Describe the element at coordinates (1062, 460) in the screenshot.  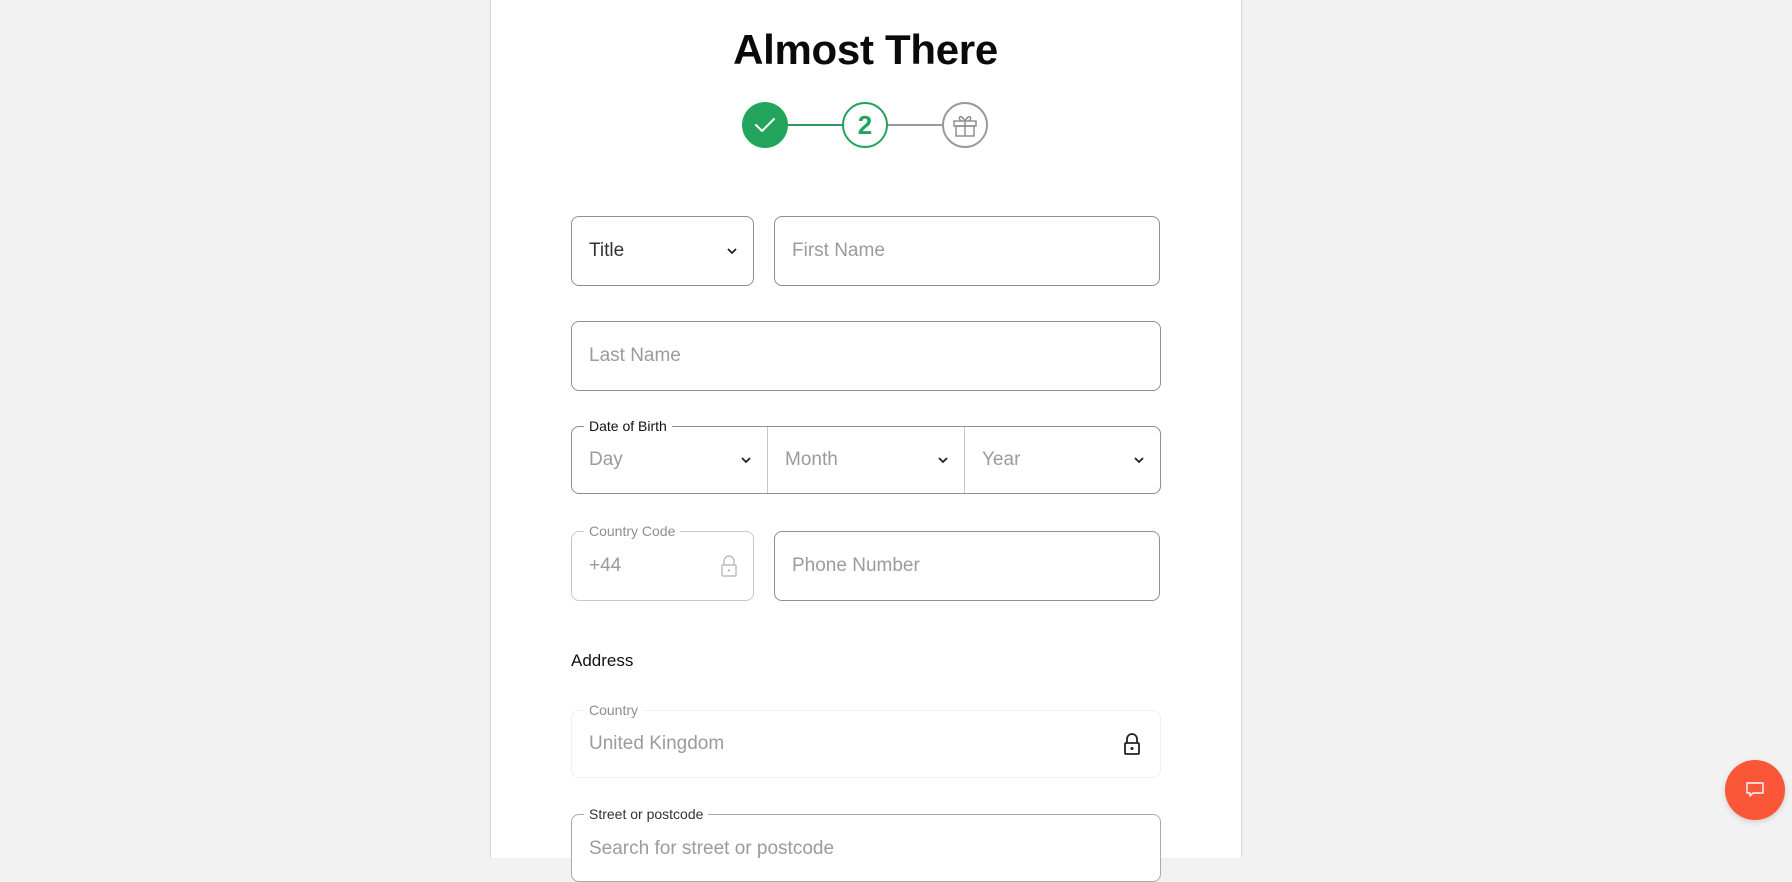
I see `dob-year-select: Year` at that location.